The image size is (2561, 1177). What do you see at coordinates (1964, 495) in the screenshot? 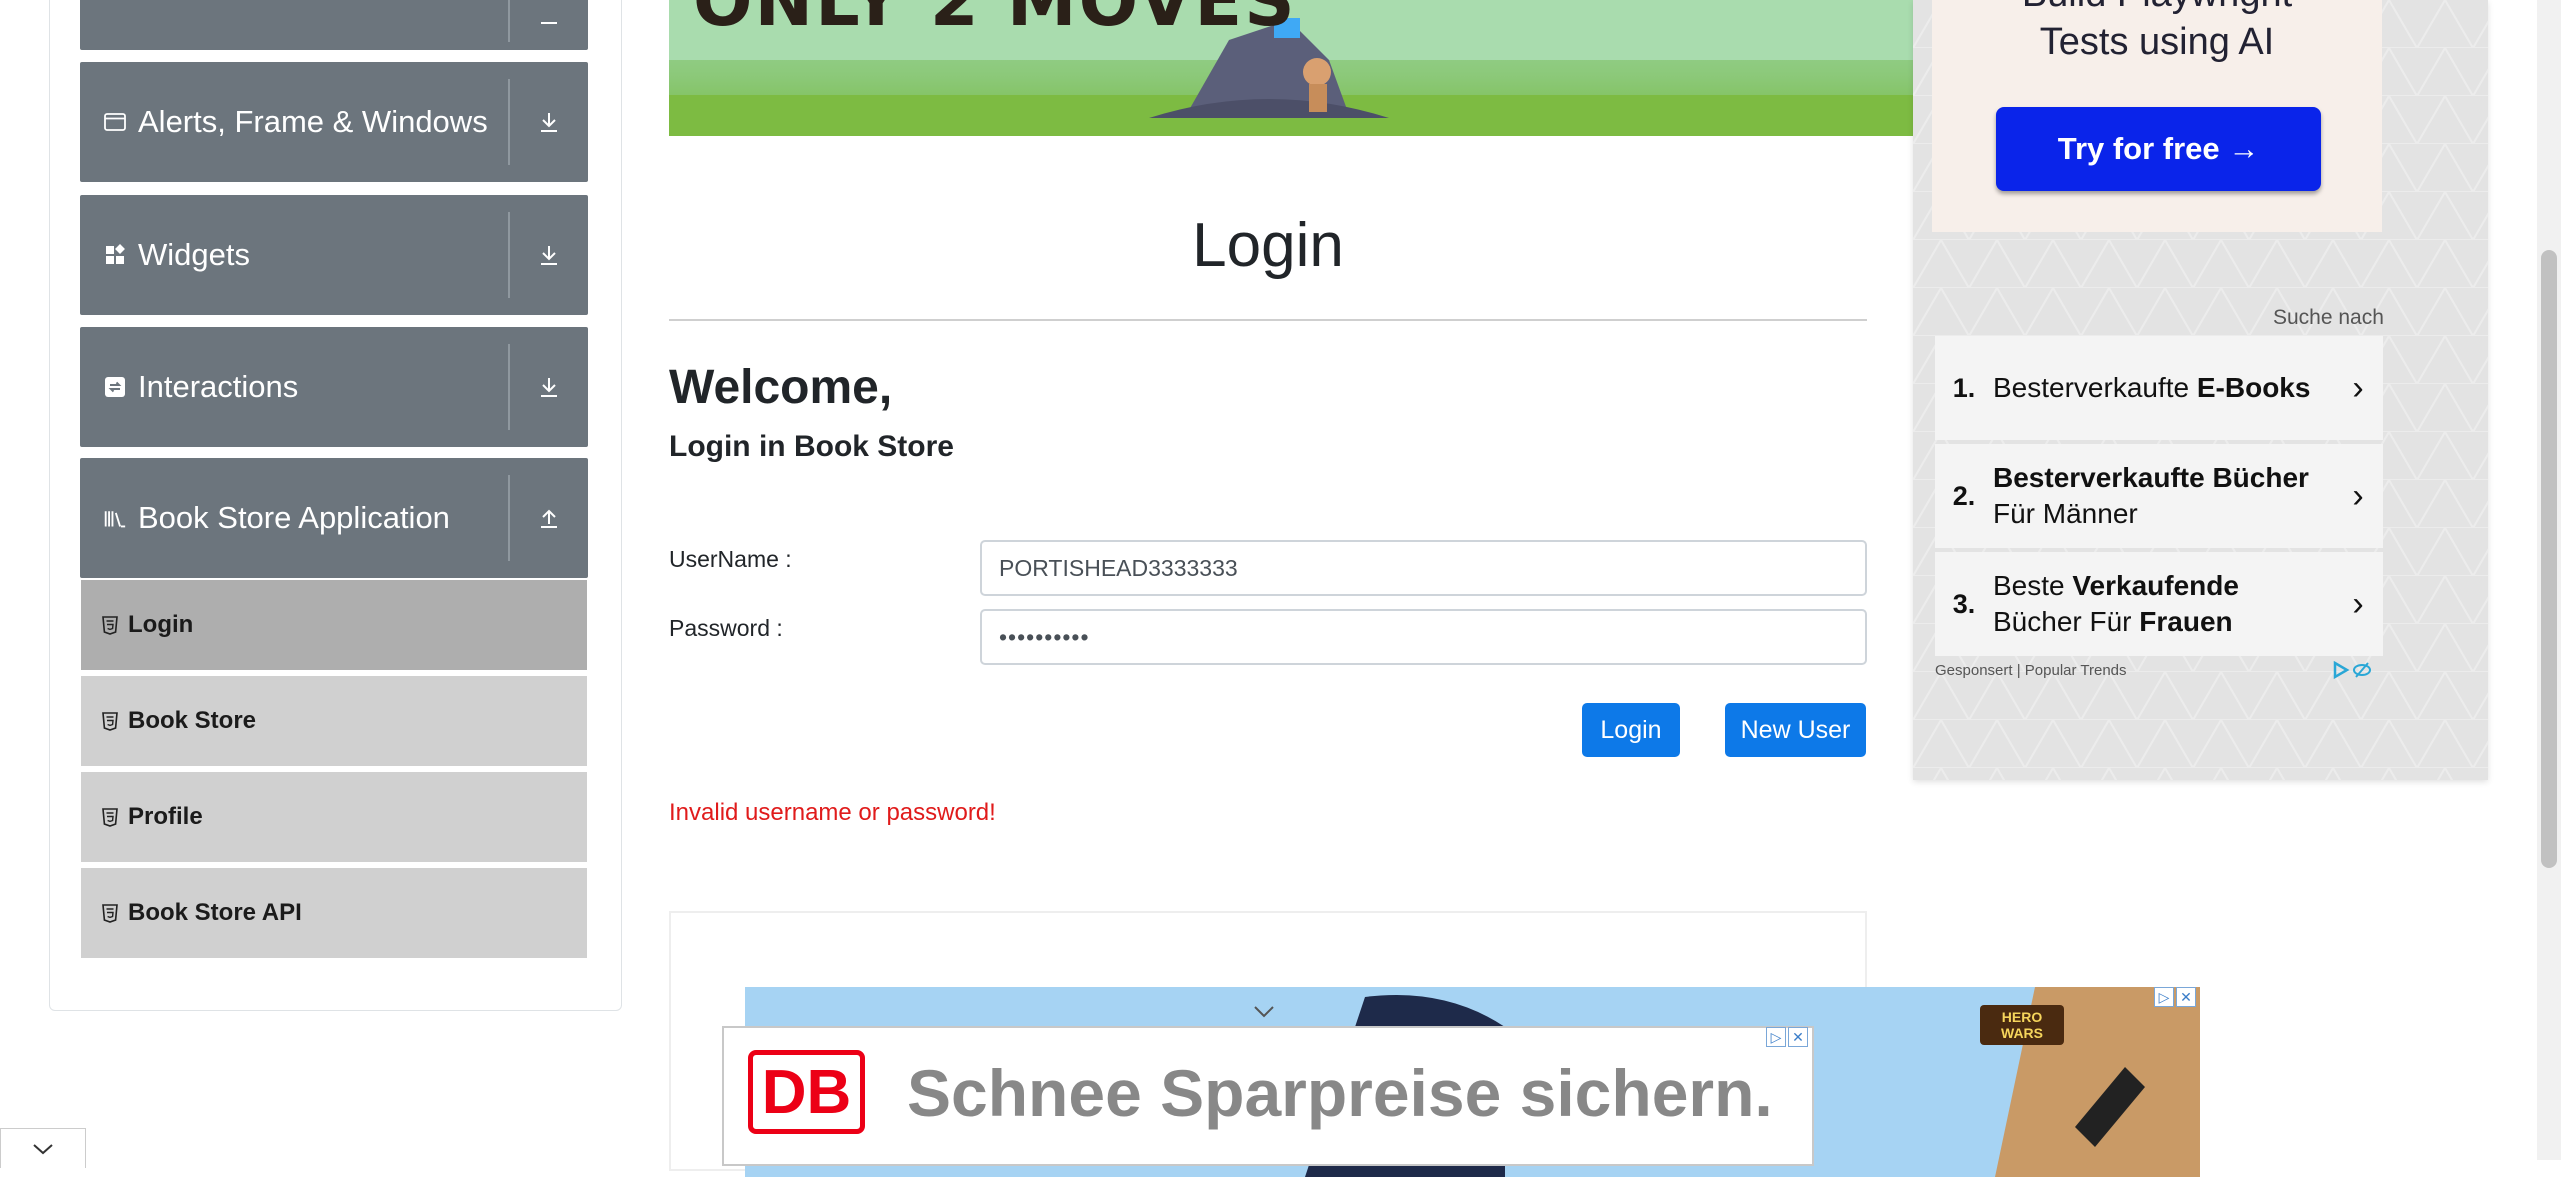
I see `item-number: 2.` at bounding box center [1964, 495].